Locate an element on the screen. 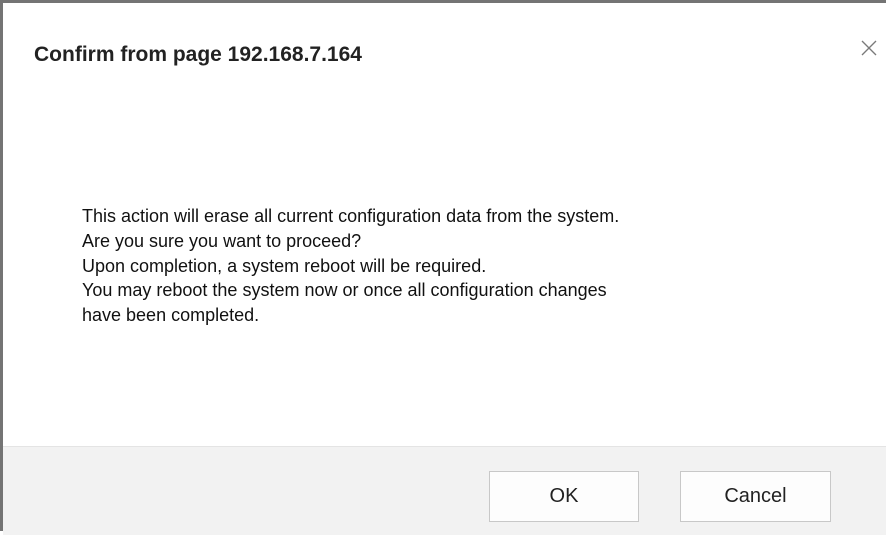 The image size is (886, 535). message-line: have been completed. is located at coordinates (171, 315).